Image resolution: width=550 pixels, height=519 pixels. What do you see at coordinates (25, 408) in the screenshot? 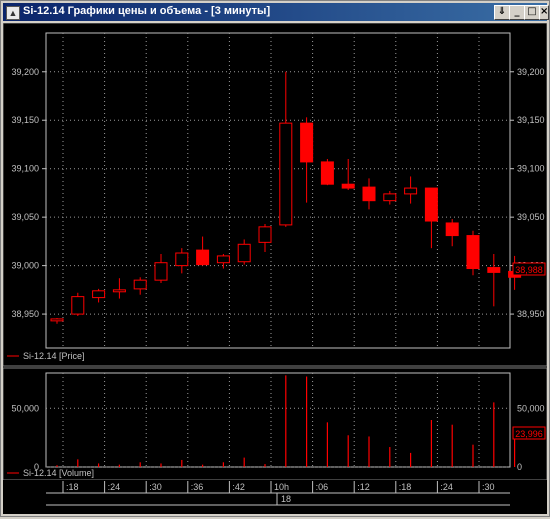
I see `volume-tick-label: 50,000` at bounding box center [25, 408].